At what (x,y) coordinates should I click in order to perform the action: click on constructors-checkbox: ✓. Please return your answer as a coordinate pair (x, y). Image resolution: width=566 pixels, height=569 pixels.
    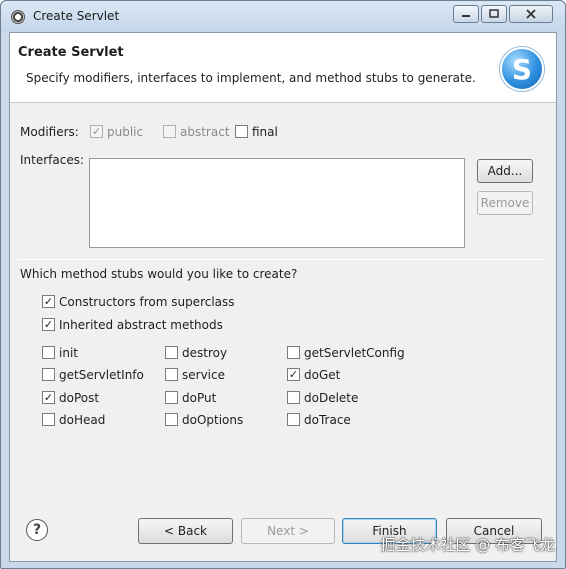
    Looking at the image, I should click on (48, 301).